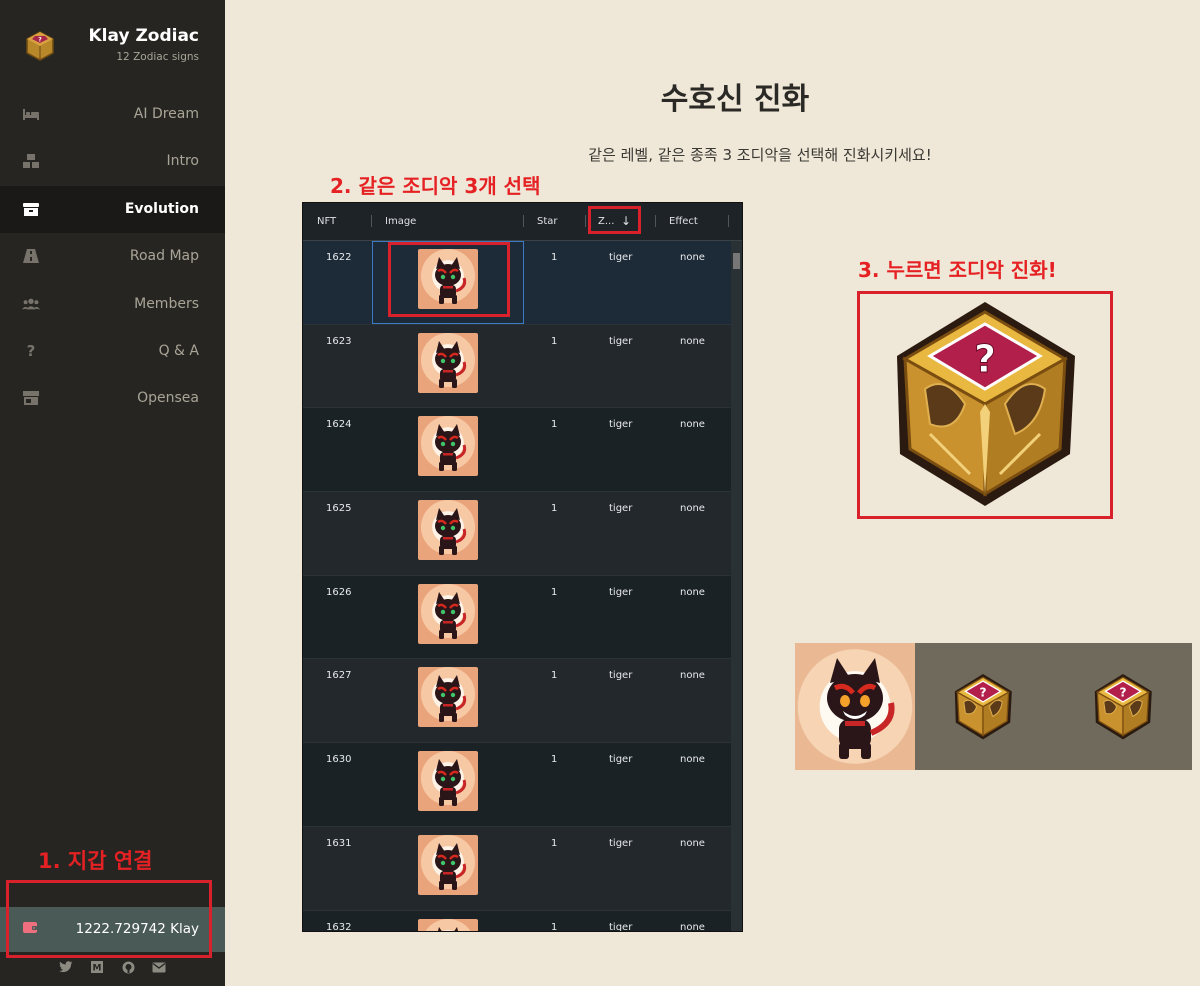 Image resolution: width=1200 pixels, height=986 pixels. What do you see at coordinates (112, 161) in the screenshot?
I see `sidebar-item-intro: Intro` at bounding box center [112, 161].